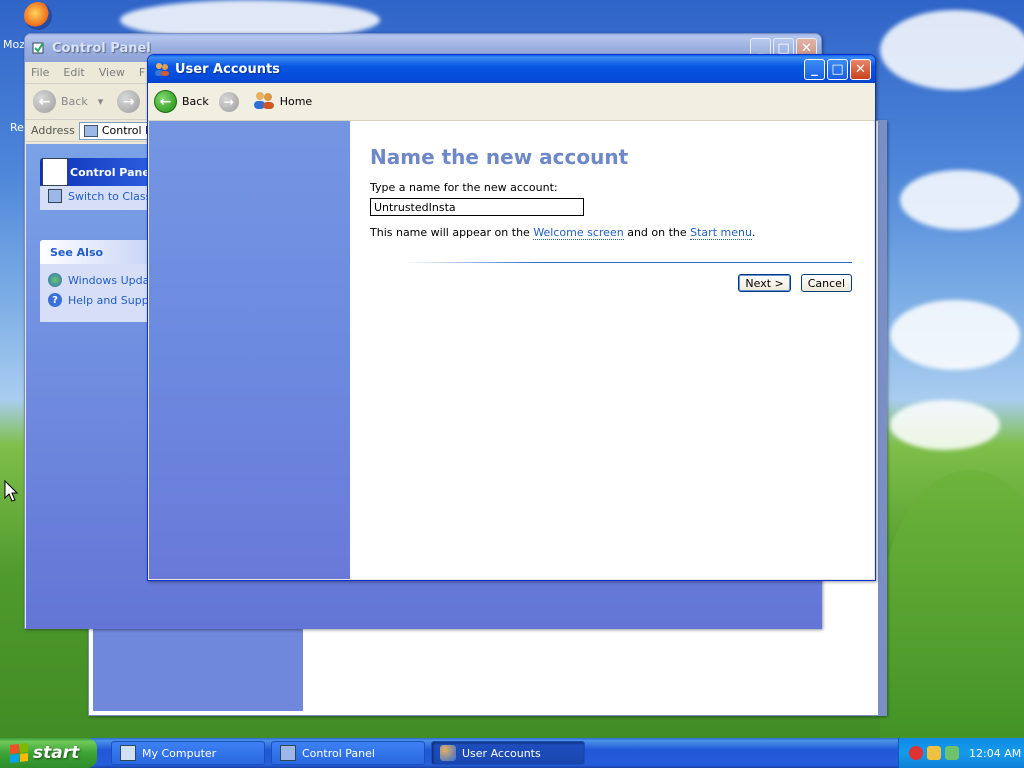 The height and width of the screenshot is (768, 1024). I want to click on address-label: Address, so click(53, 130).